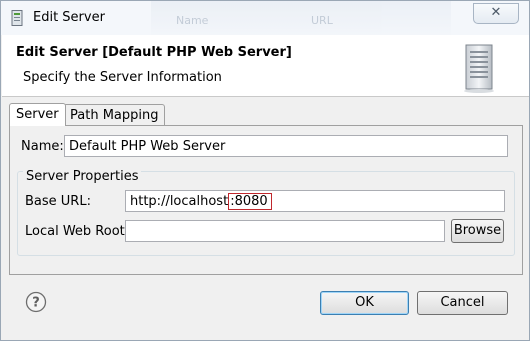 The width and height of the screenshot is (530, 341). I want to click on ghost-column-name: Name, so click(192, 20).